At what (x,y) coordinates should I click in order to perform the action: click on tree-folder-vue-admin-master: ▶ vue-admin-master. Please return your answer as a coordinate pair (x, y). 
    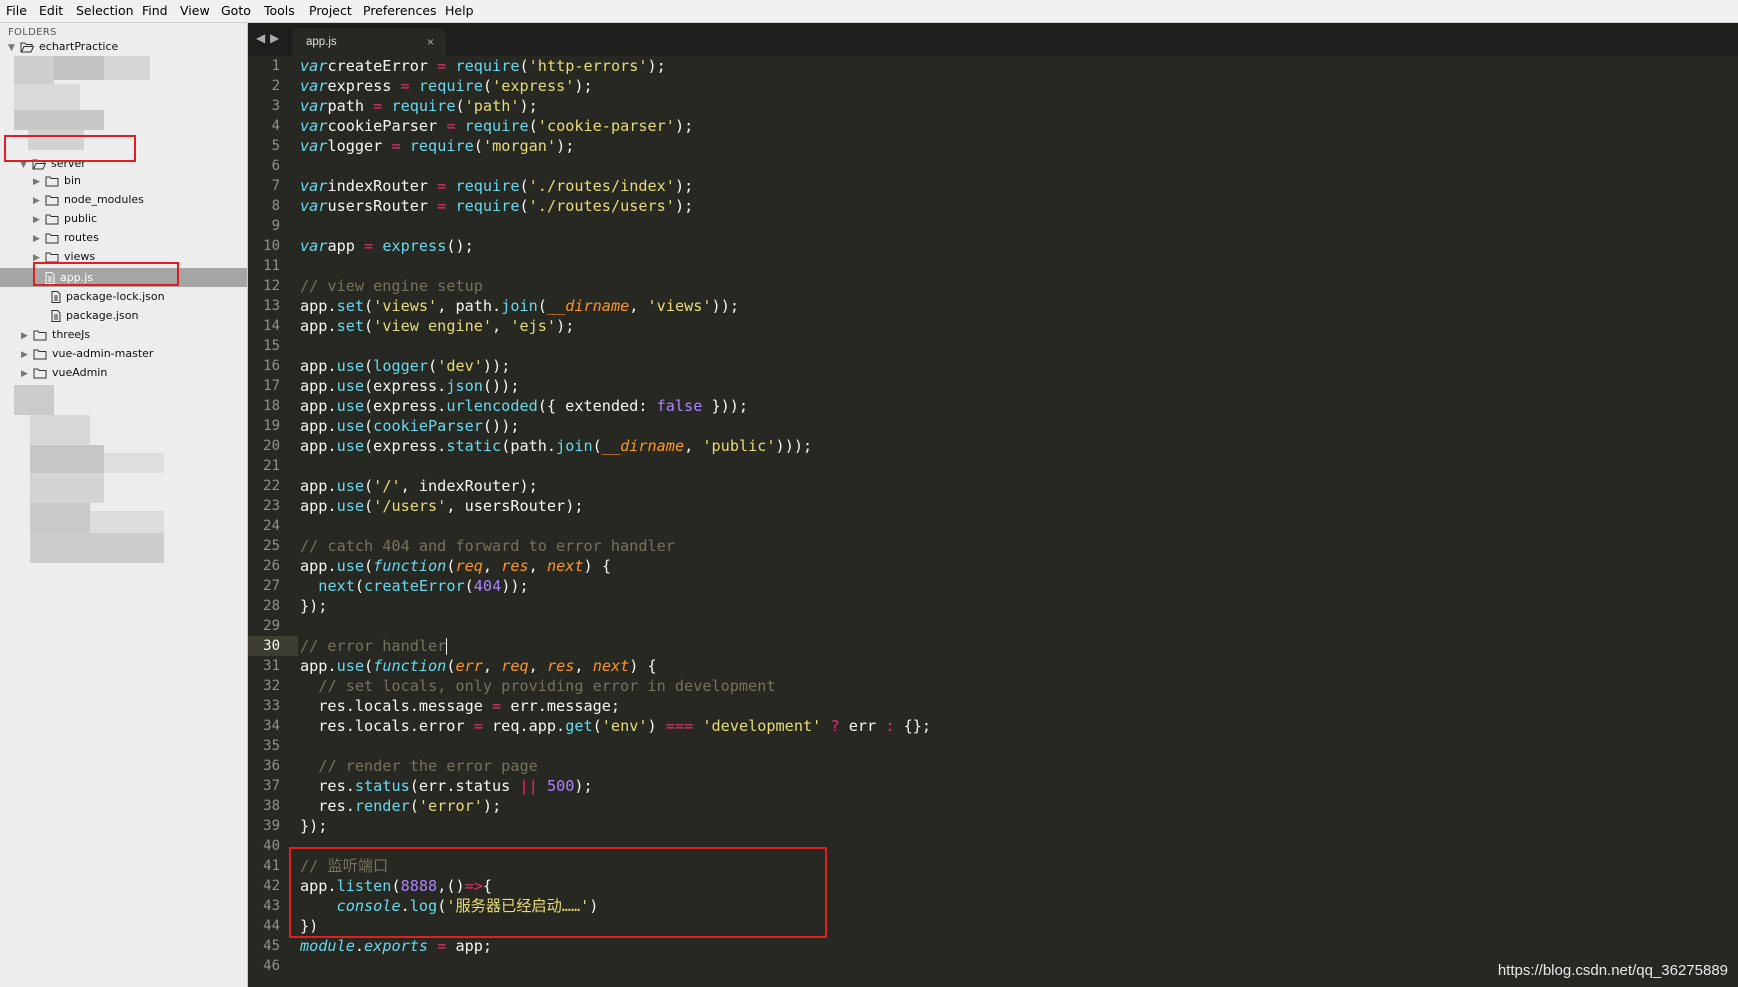
    Looking at the image, I should click on (87, 353).